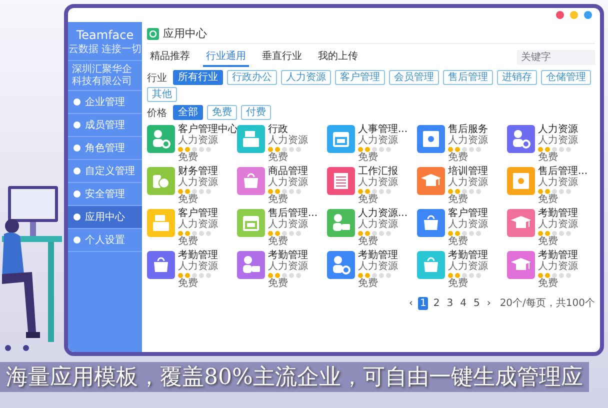  I want to click on previous-page-button: ‹, so click(410, 303).